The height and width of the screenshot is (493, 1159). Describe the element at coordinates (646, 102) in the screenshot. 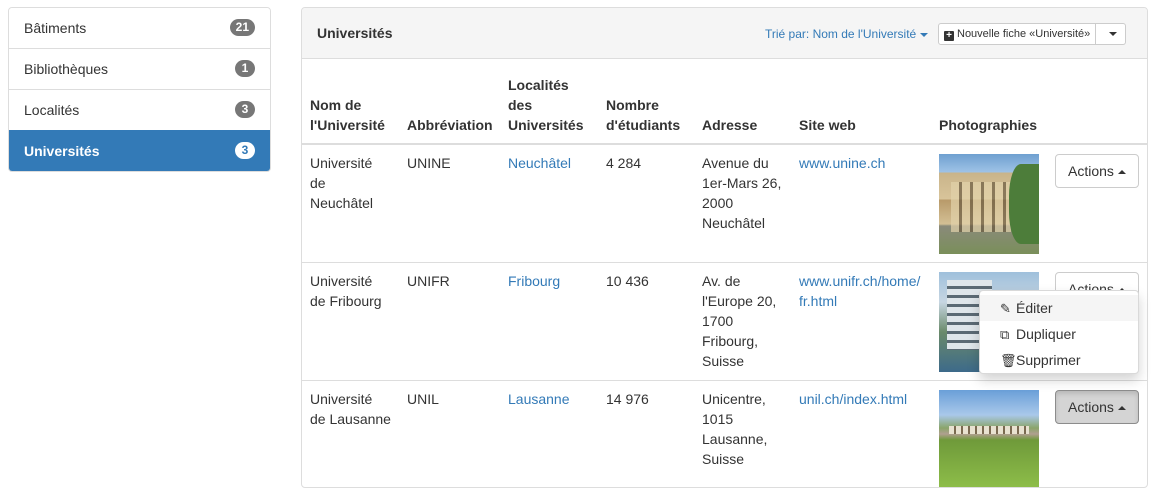

I see `column-header-students: Nombre d'étudiants` at that location.